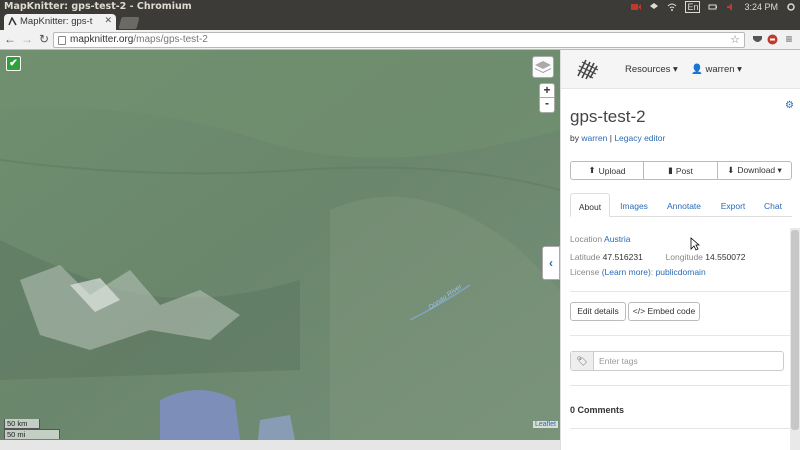 Image resolution: width=800 pixels, height=450 pixels. Describe the element at coordinates (608, 116) in the screenshot. I see `page-title: gps-test-2` at that location.